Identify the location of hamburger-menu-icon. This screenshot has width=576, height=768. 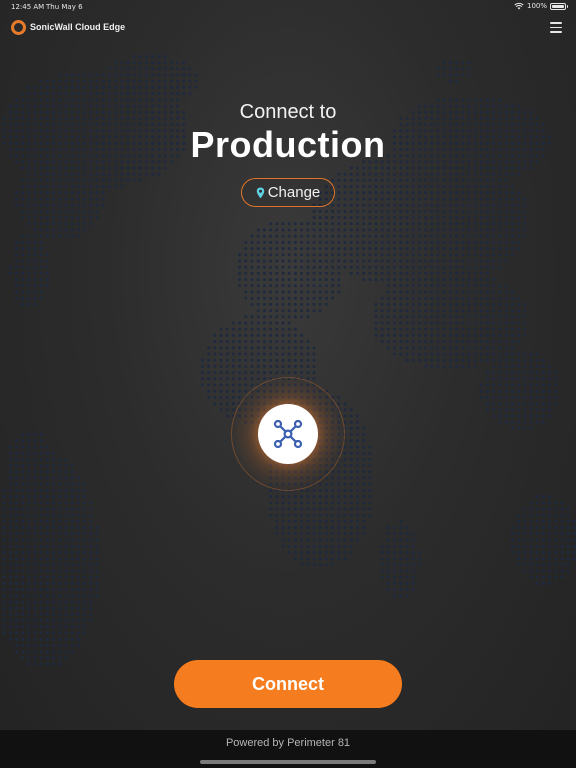
(556, 27).